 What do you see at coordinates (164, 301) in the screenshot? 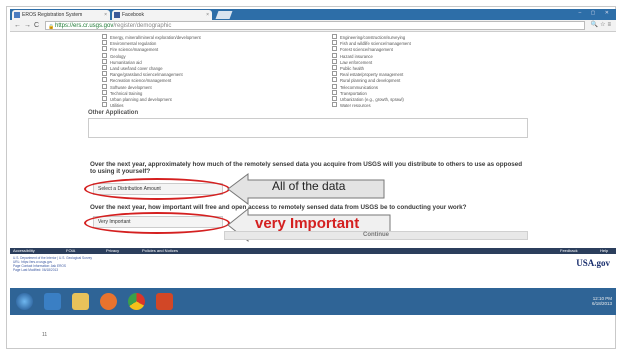
I see `powerpoint-icon` at bounding box center [164, 301].